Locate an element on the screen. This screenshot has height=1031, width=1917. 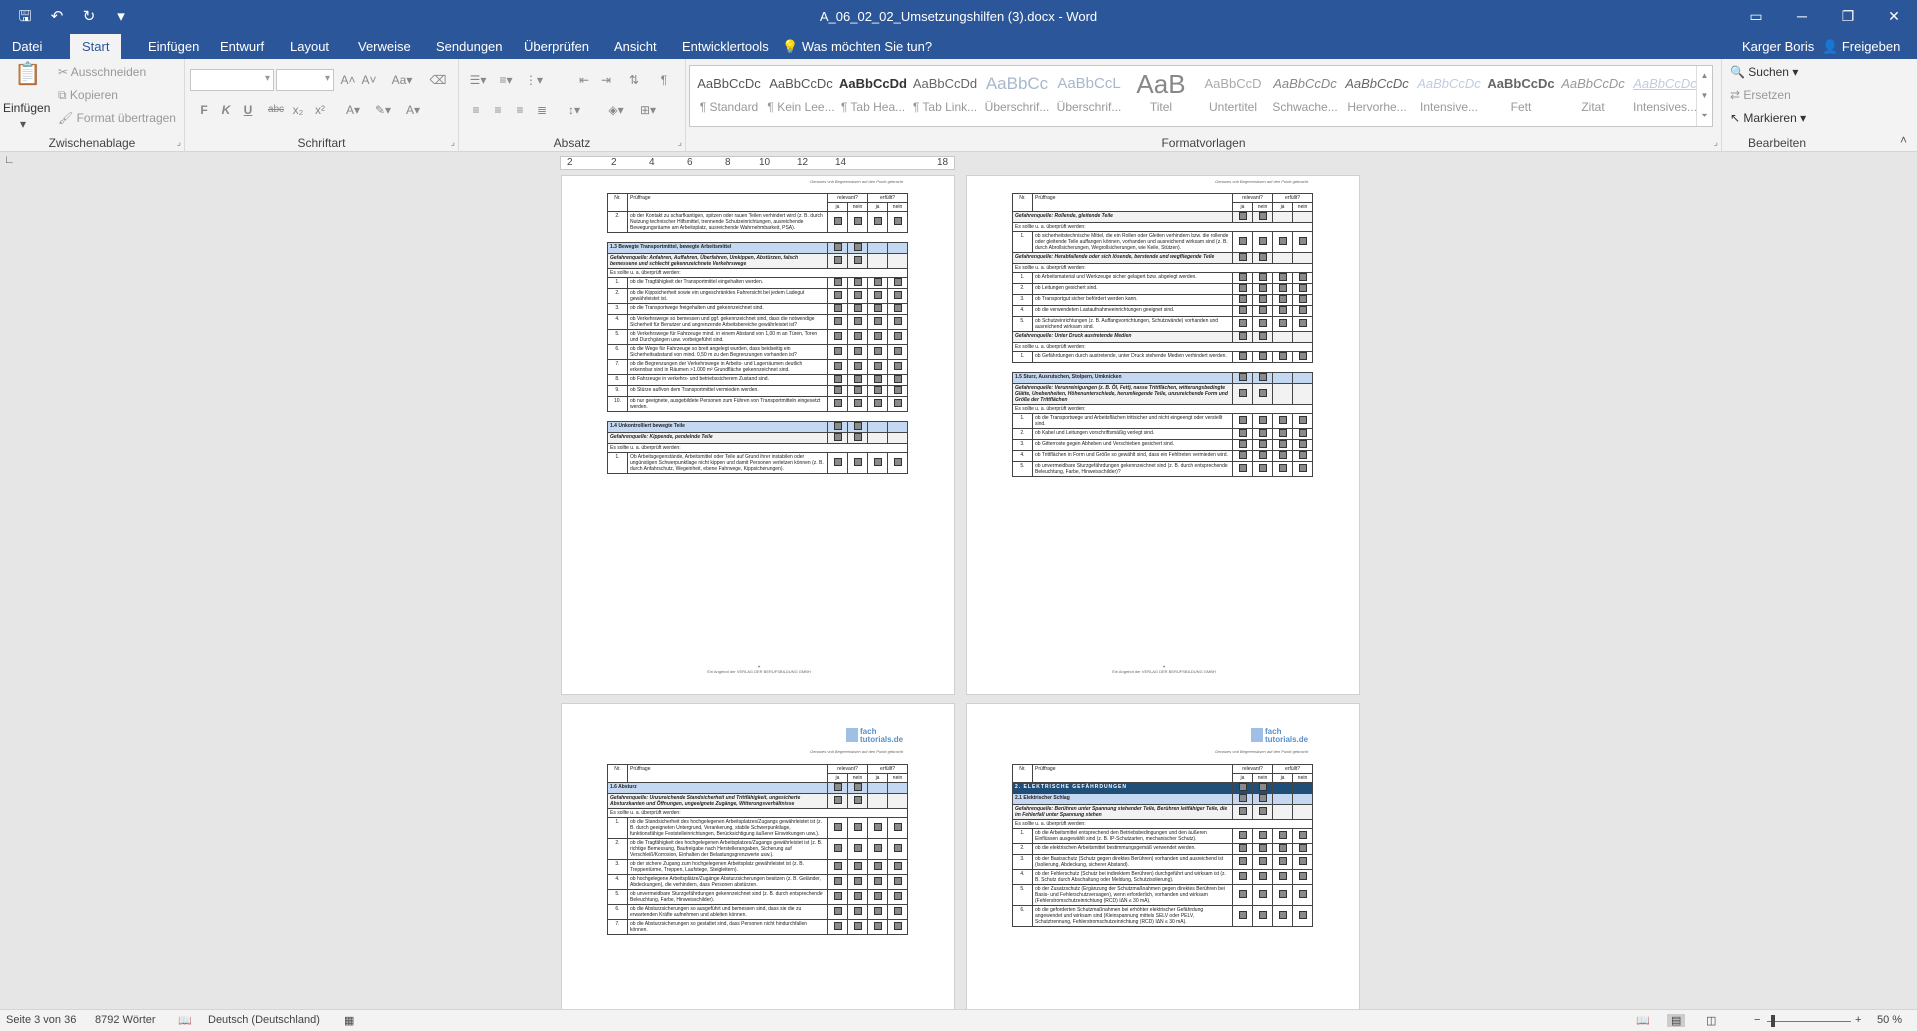
style-standard: AaBbCcDc ¶ Standard is located at coordinates (729, 96).